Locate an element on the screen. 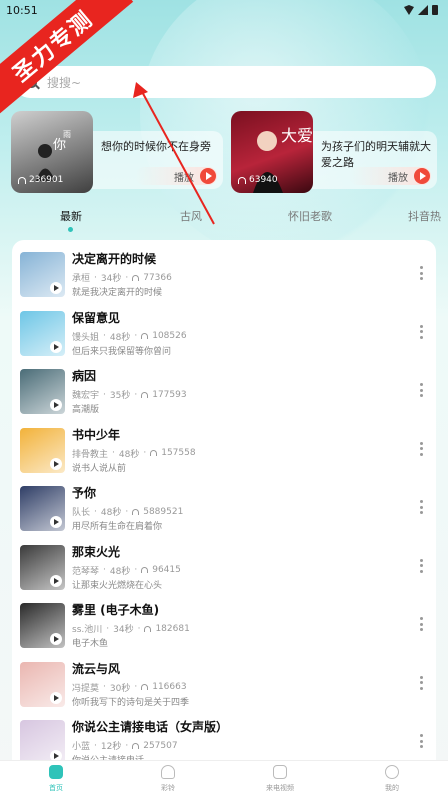  song-description: 你听我写下的诗句是关于四季 is located at coordinates (131, 702).